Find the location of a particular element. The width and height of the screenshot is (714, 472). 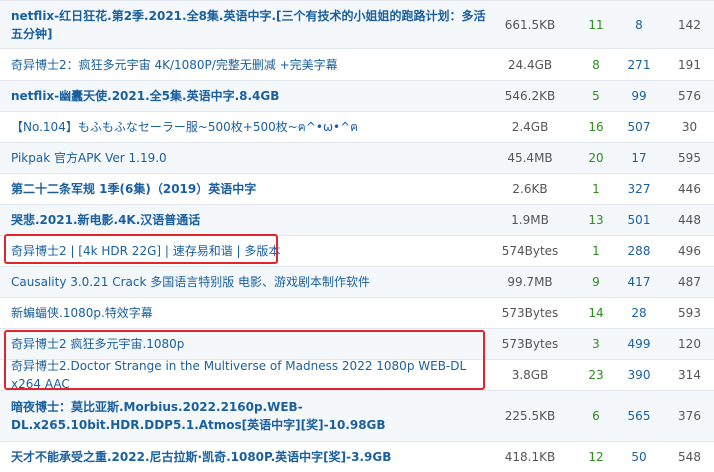

leechers-link: 507 is located at coordinates (639, 127).